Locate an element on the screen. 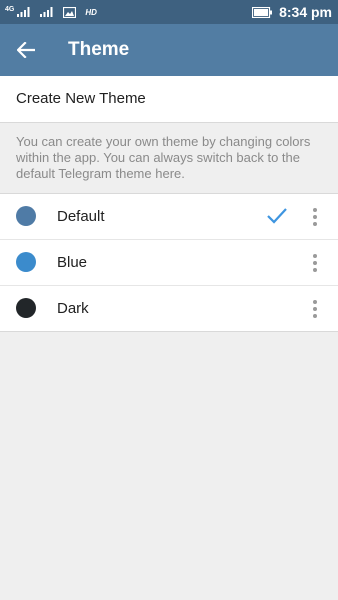  page-title: Theme is located at coordinates (99, 49).